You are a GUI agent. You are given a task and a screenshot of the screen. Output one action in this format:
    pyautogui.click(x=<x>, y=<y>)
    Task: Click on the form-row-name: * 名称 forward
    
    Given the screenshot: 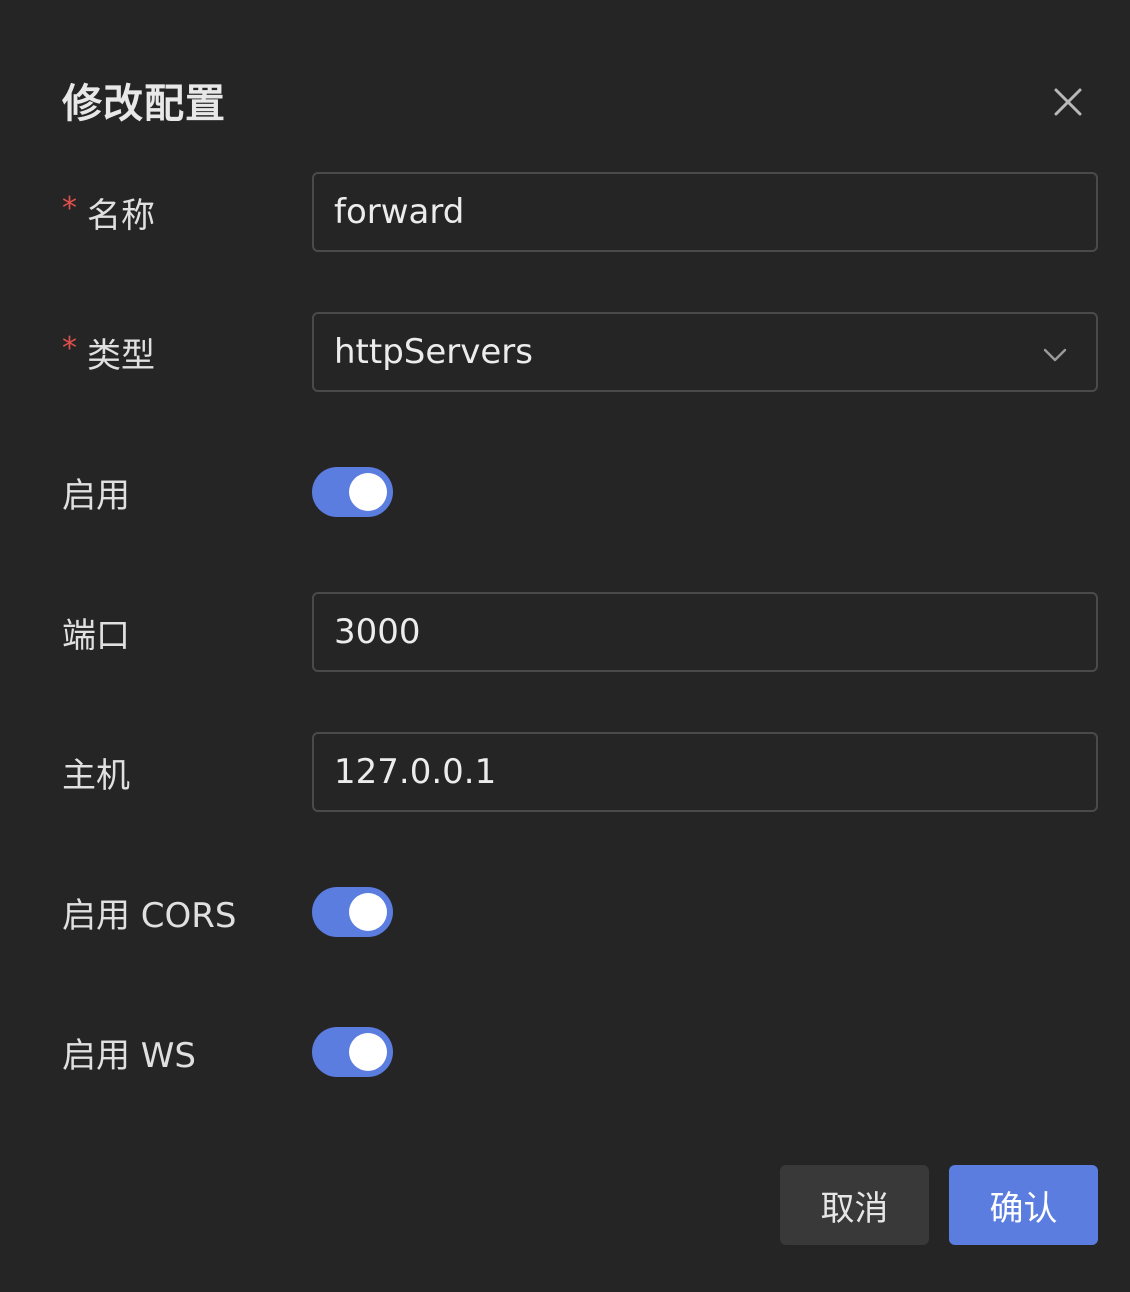 What is the action you would take?
    pyautogui.click(x=565, y=212)
    